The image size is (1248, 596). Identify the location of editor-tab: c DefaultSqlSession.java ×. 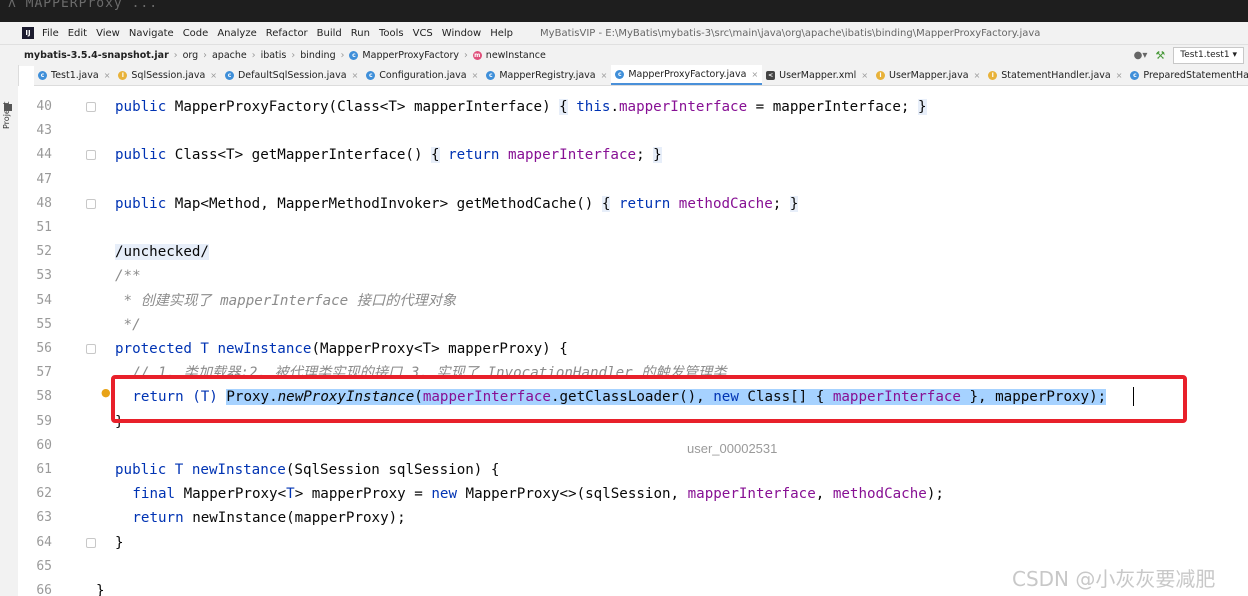
(291, 75).